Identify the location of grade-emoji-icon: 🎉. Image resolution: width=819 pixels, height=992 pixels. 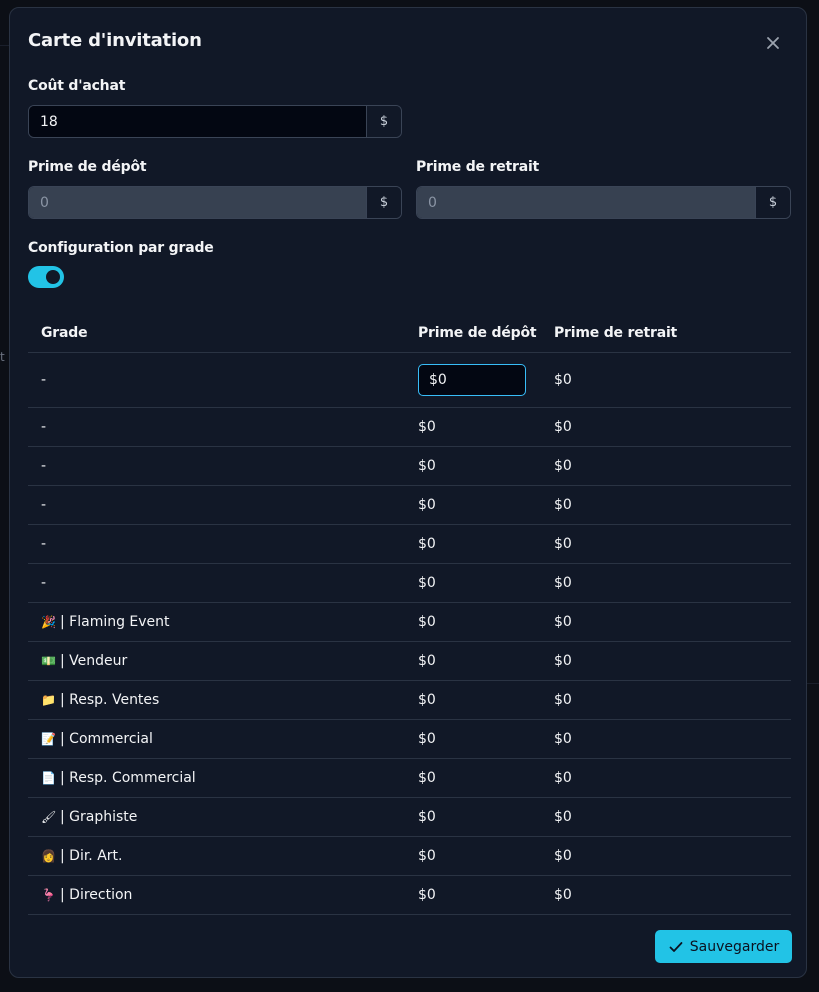
(48, 622).